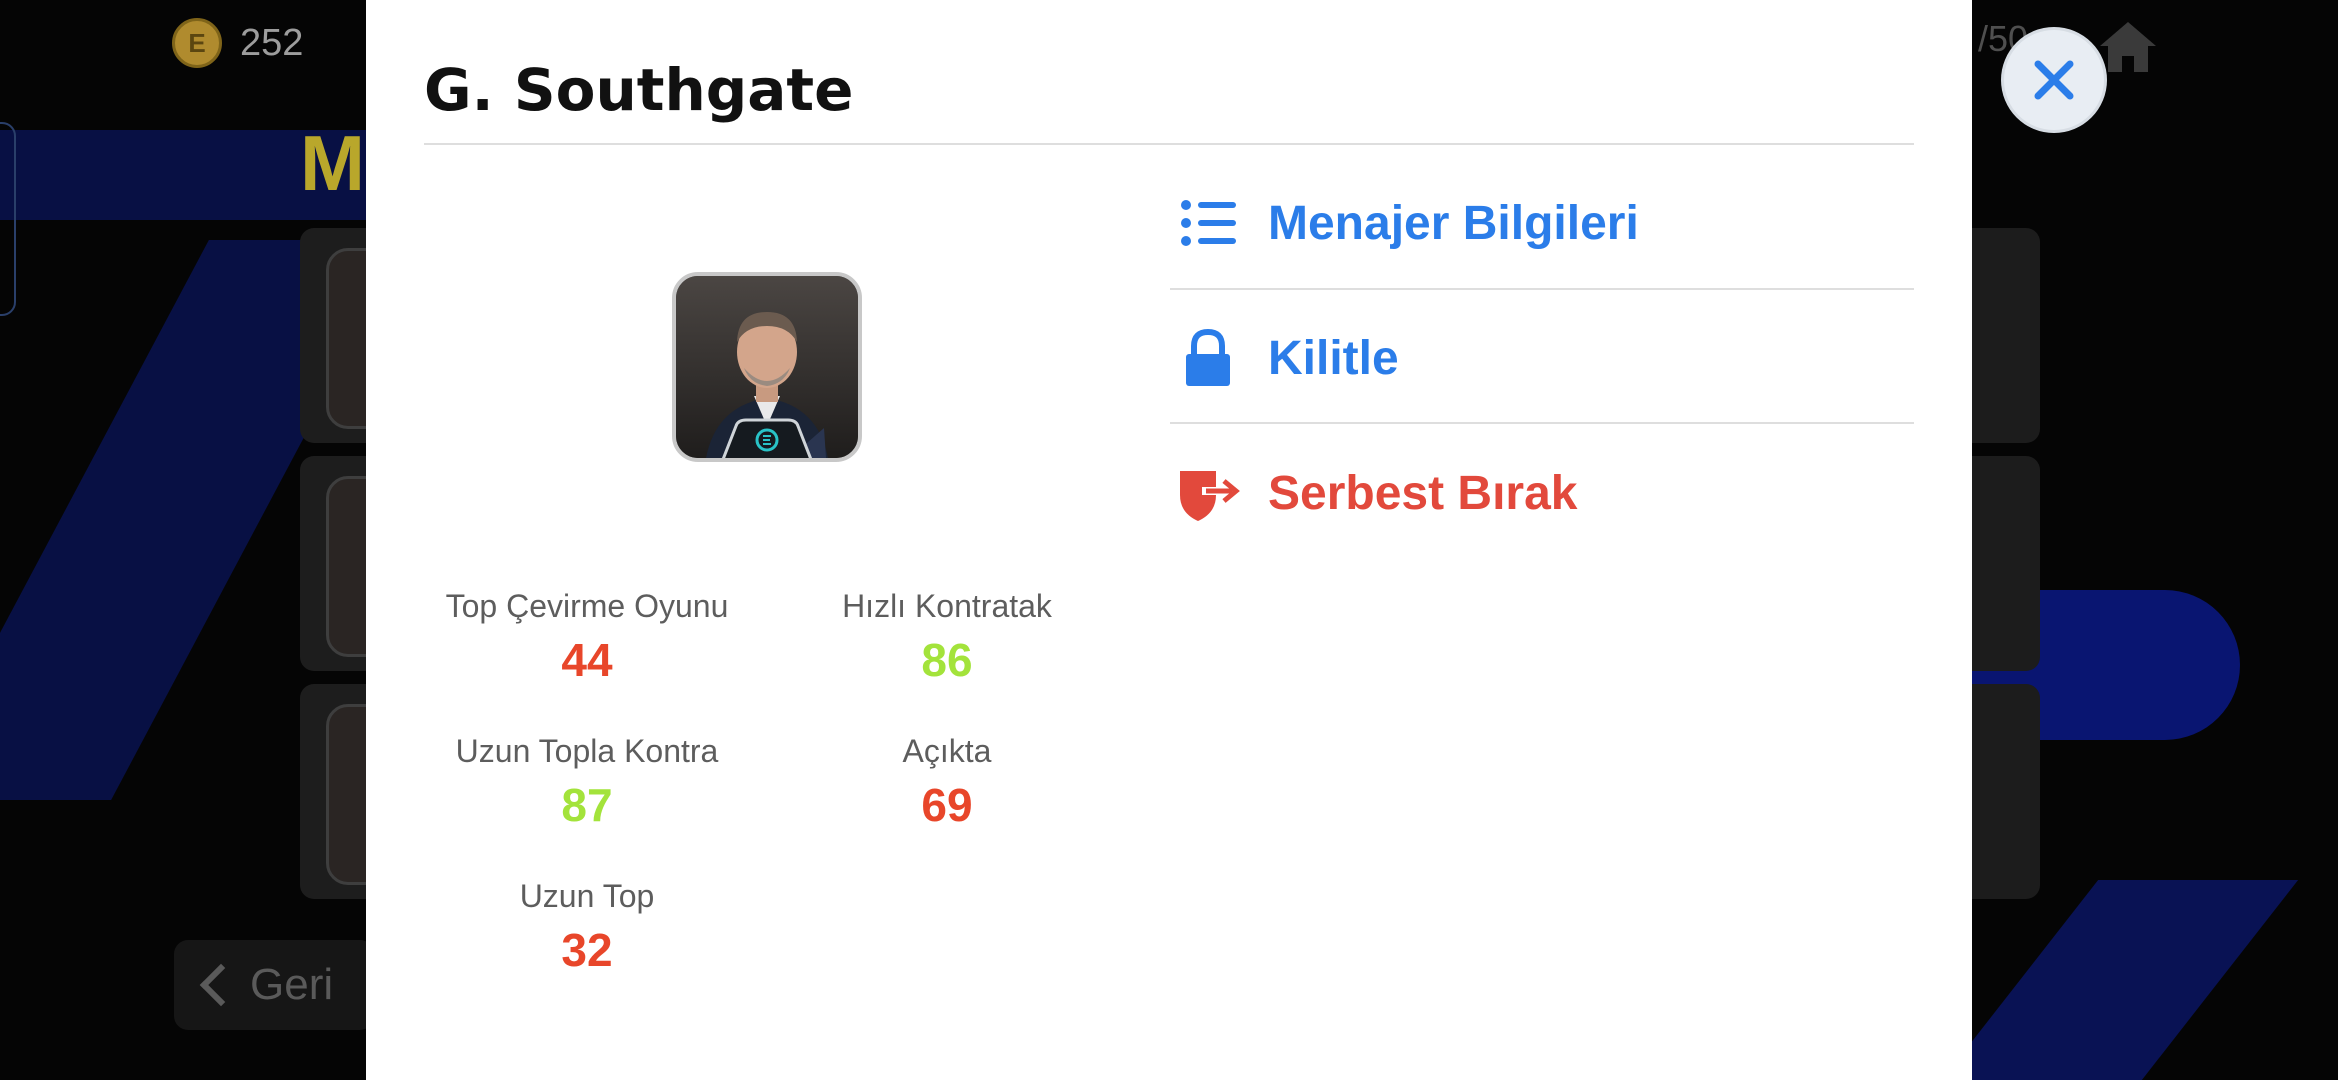 The image size is (2338, 1080). I want to click on menu-title: M, so click(332, 163).